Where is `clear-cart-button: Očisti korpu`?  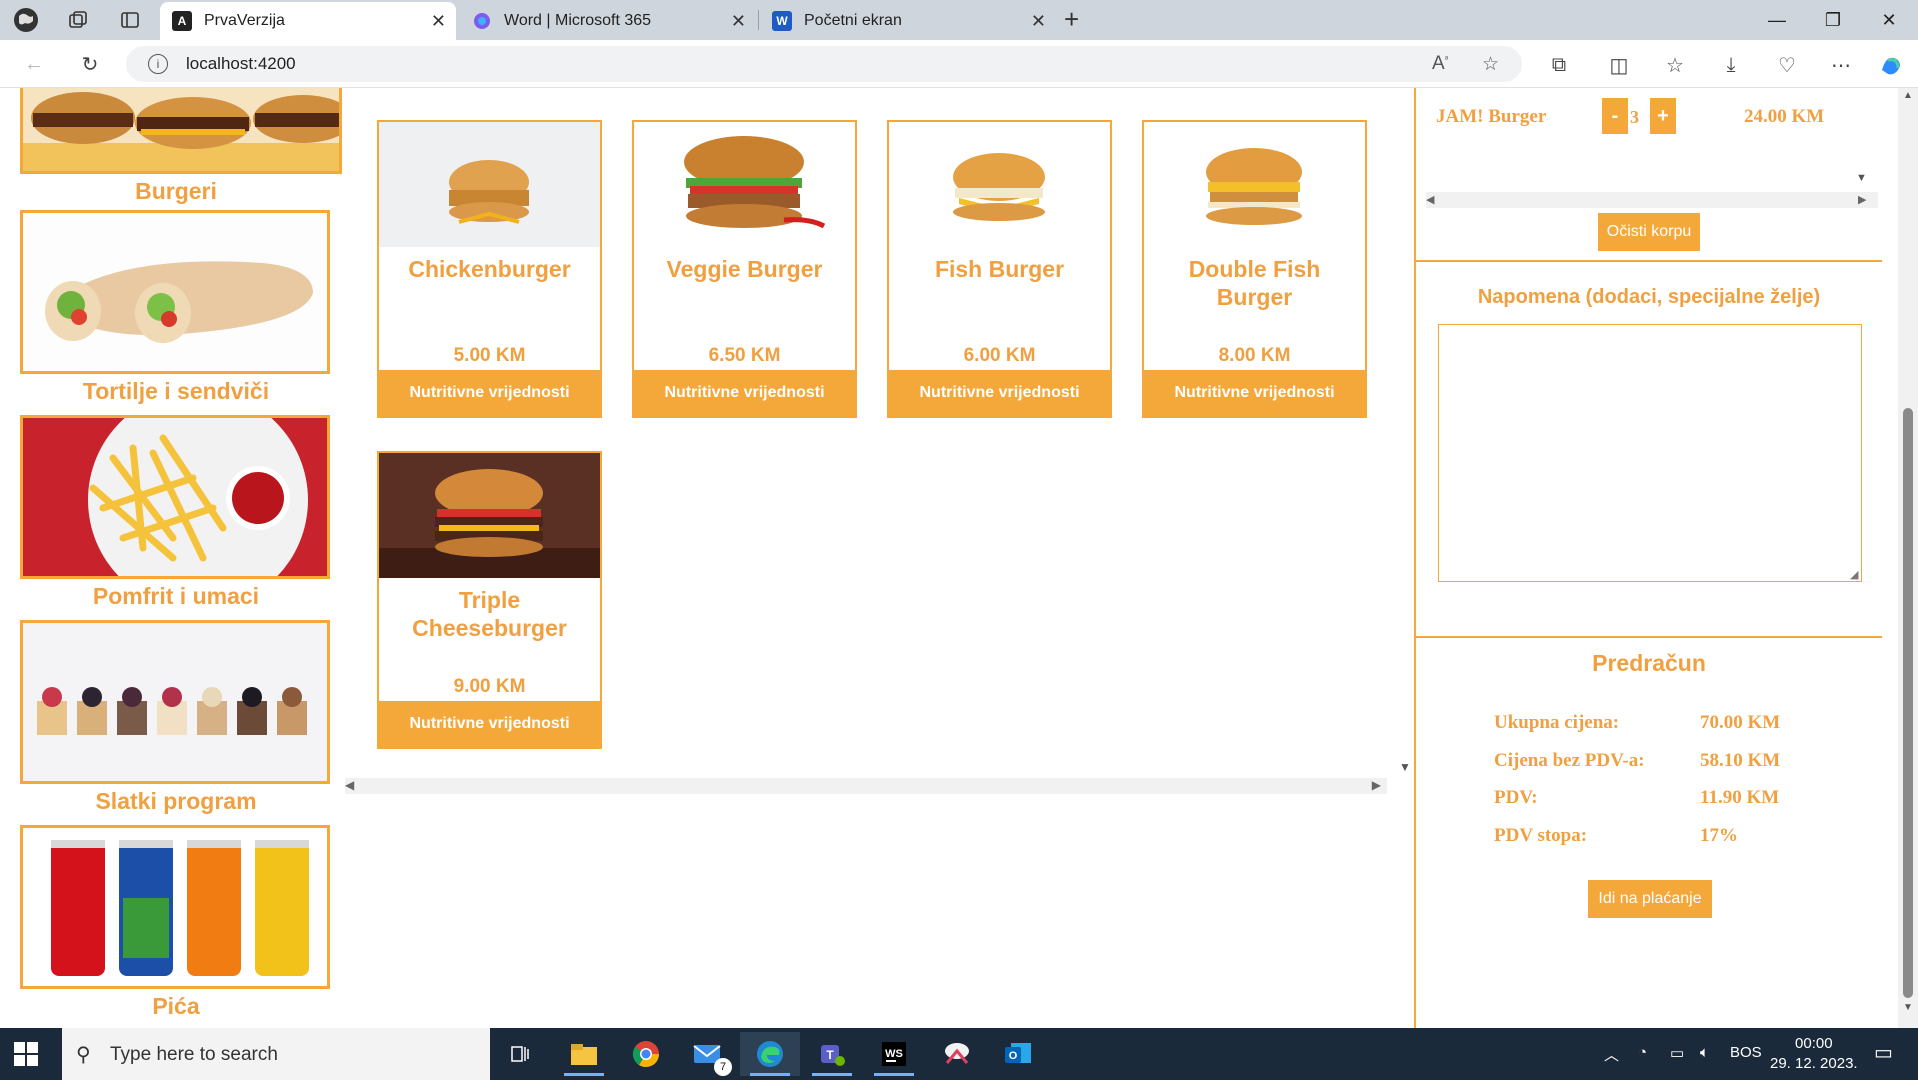 clear-cart-button: Očisti korpu is located at coordinates (1649, 232).